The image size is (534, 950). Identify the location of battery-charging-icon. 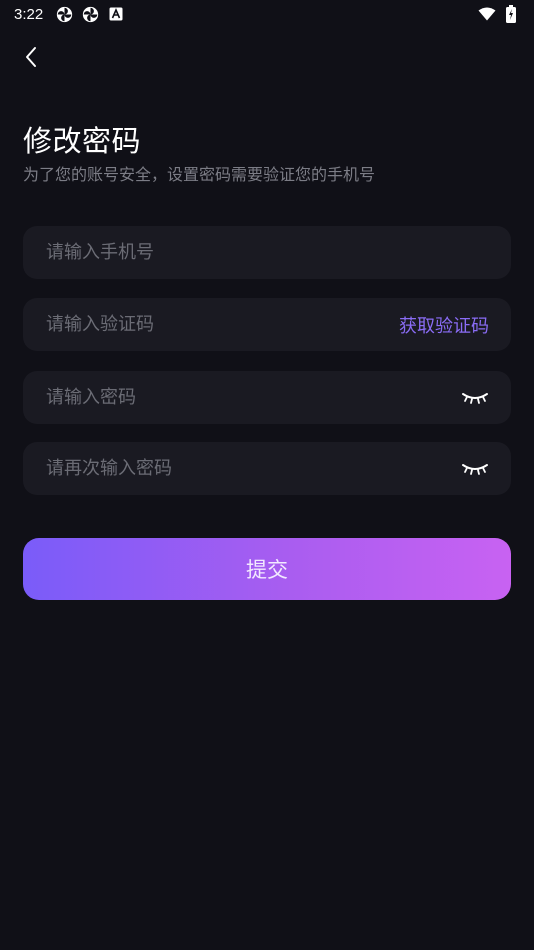
(511, 14).